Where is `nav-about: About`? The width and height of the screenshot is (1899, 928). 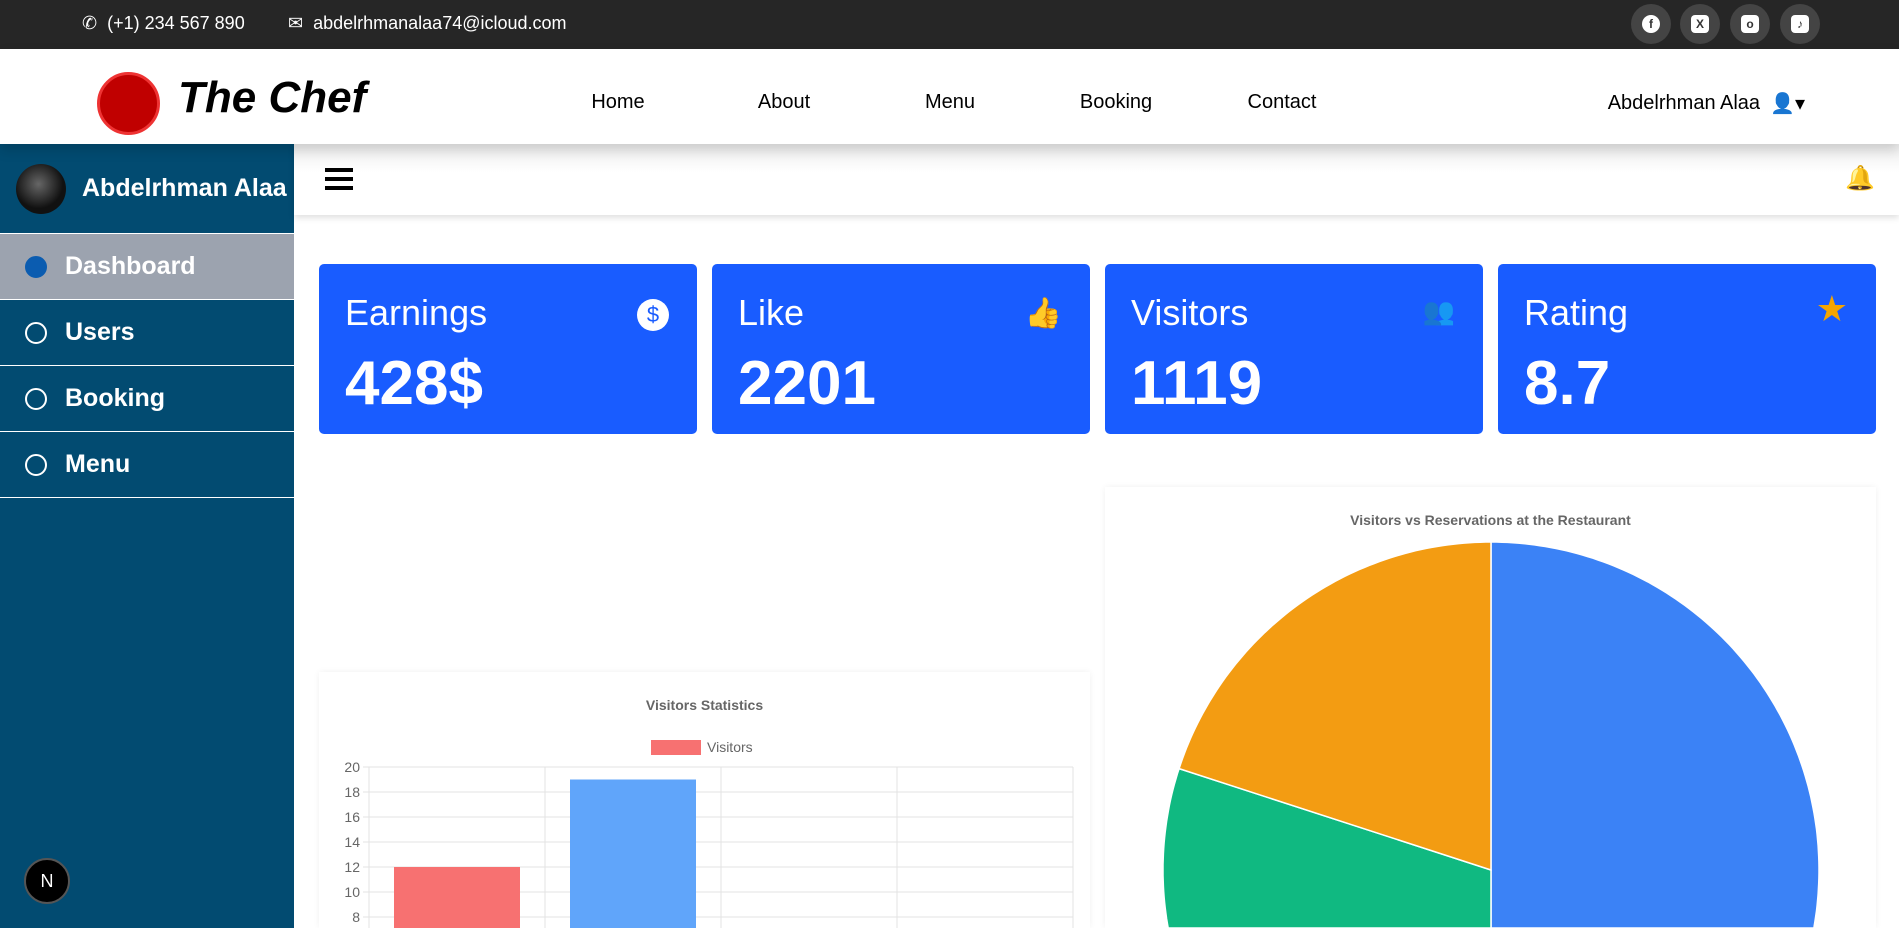 nav-about: About is located at coordinates (784, 102).